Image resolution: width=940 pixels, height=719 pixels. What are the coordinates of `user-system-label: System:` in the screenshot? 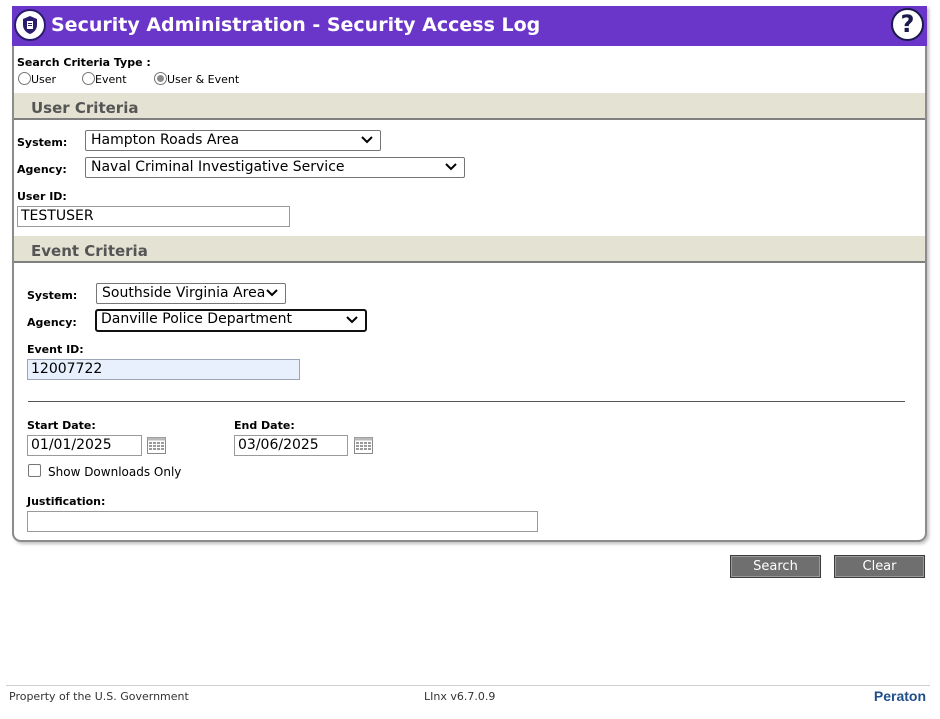 It's located at (42, 142).